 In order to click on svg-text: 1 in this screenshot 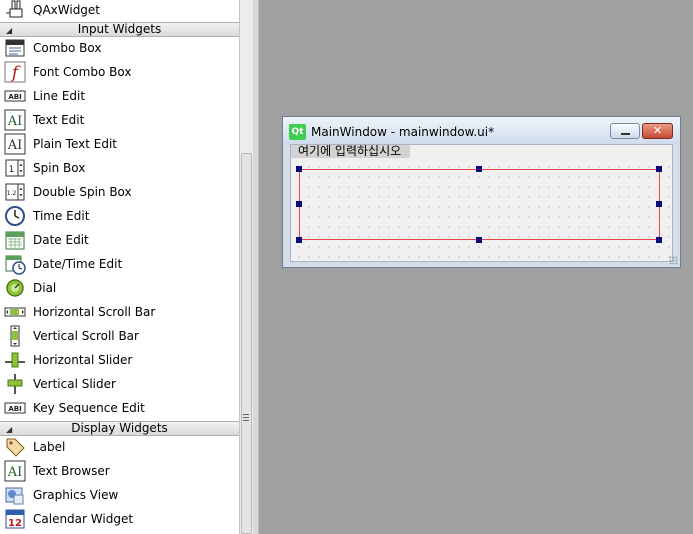, I will do `click(12, 170)`.